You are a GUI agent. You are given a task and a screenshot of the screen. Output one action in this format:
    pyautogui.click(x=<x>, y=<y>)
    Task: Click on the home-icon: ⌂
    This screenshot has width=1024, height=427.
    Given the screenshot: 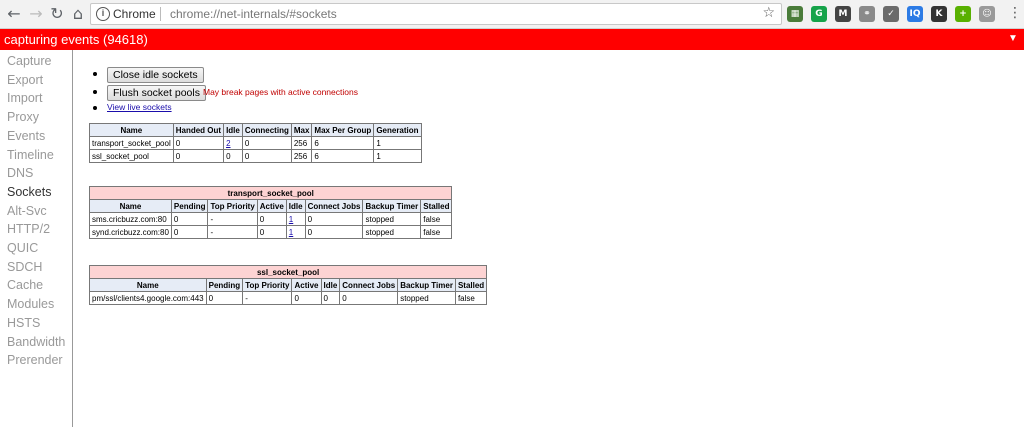 What is the action you would take?
    pyautogui.click(x=78, y=14)
    